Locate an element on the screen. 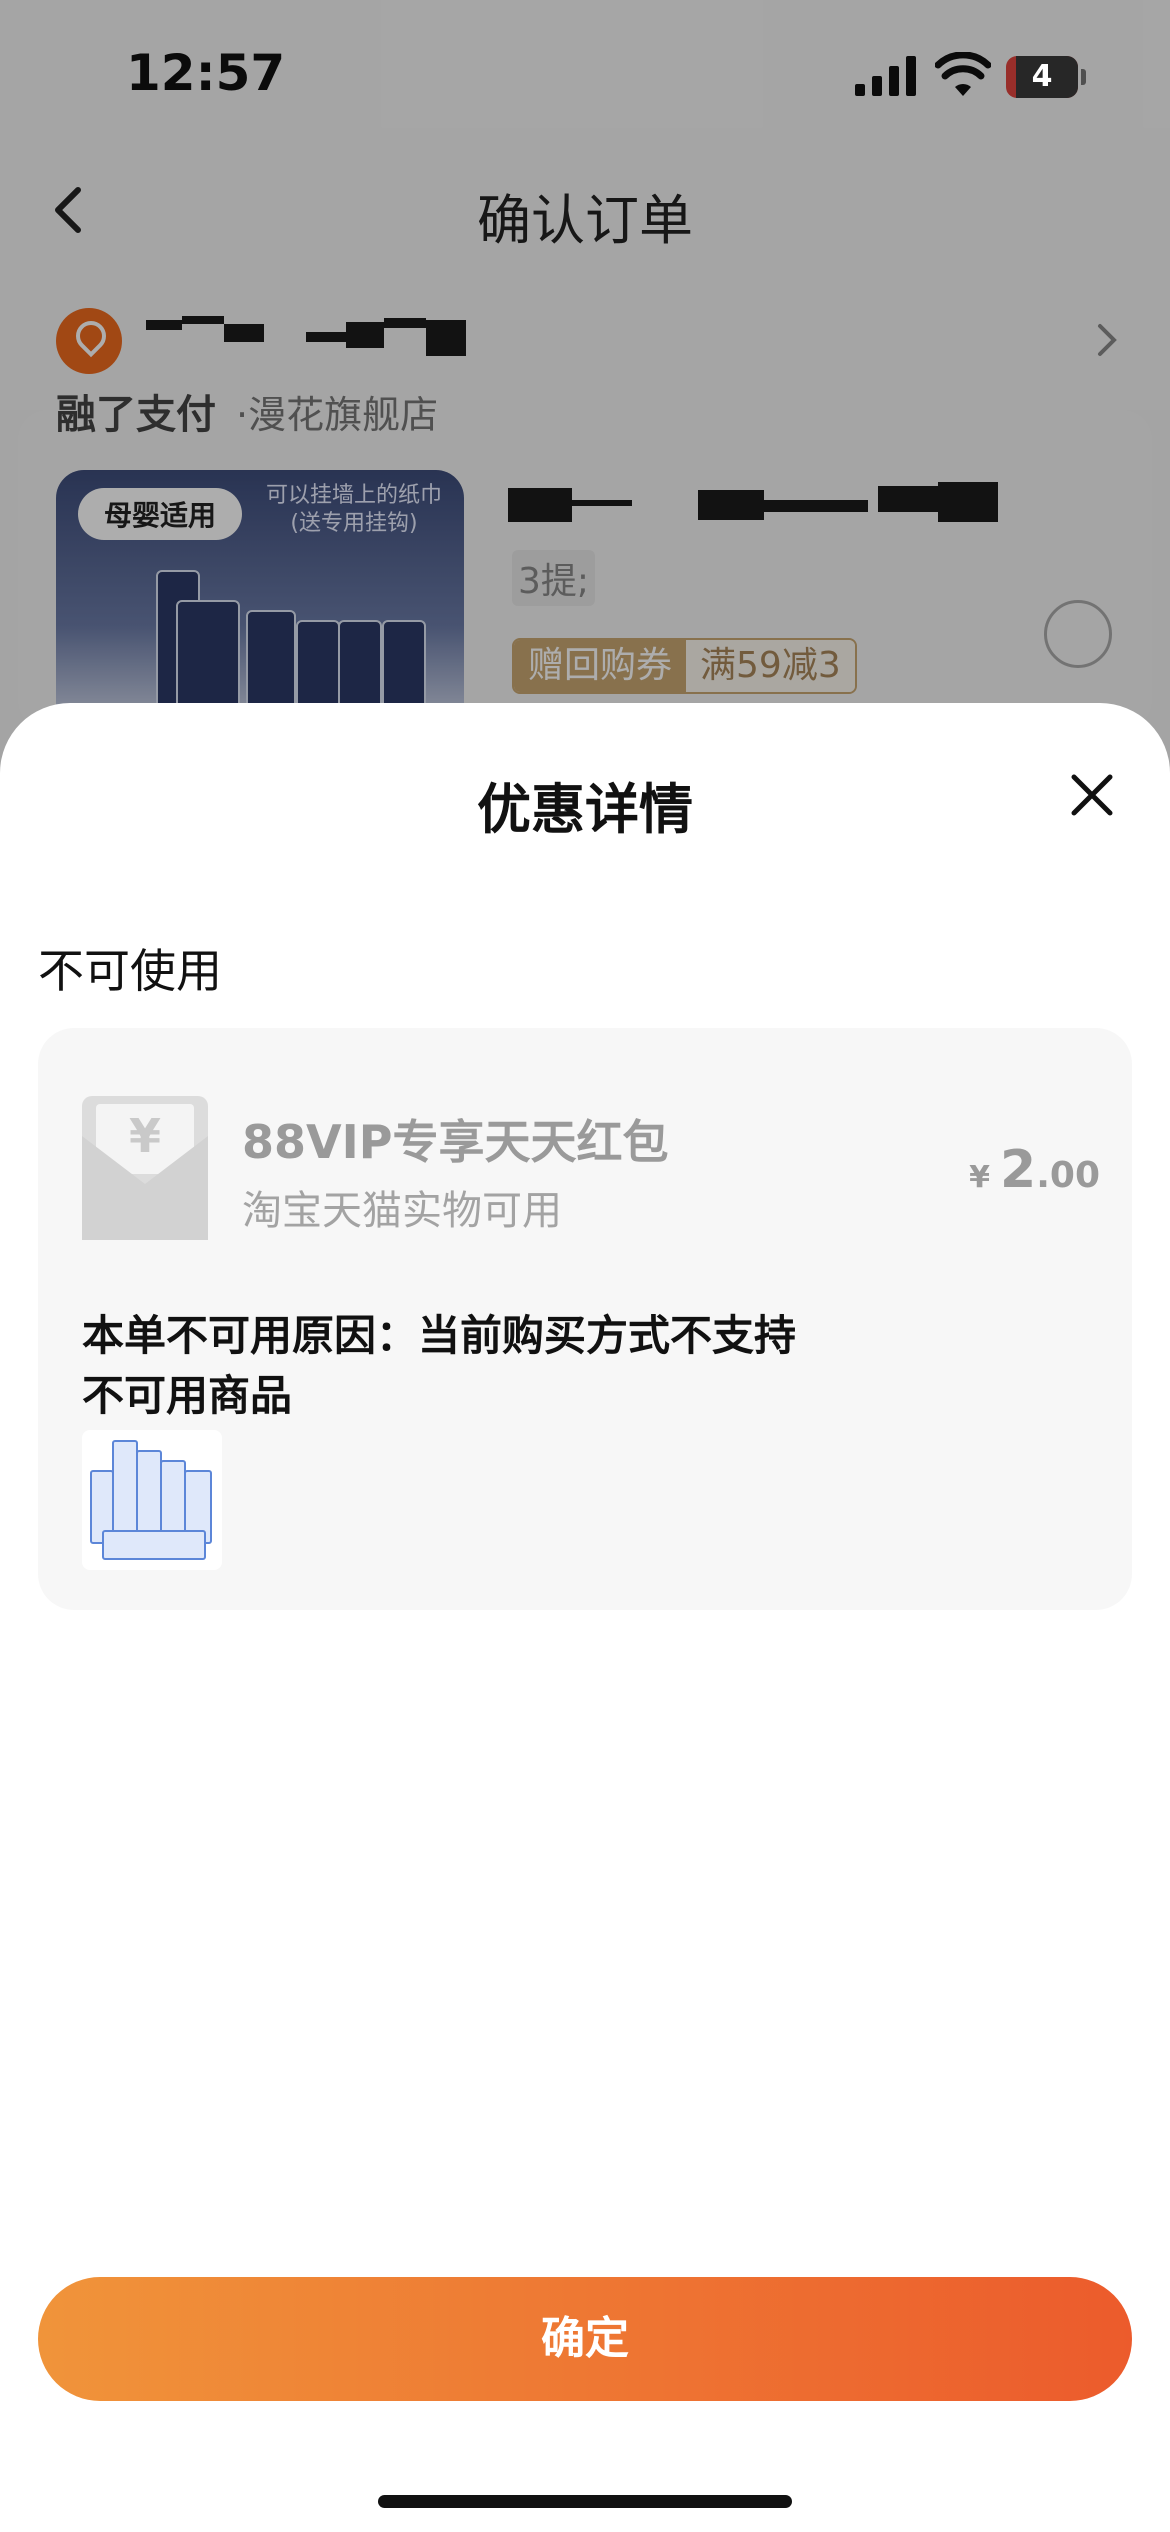  battery-level: 4 is located at coordinates (1042, 76).